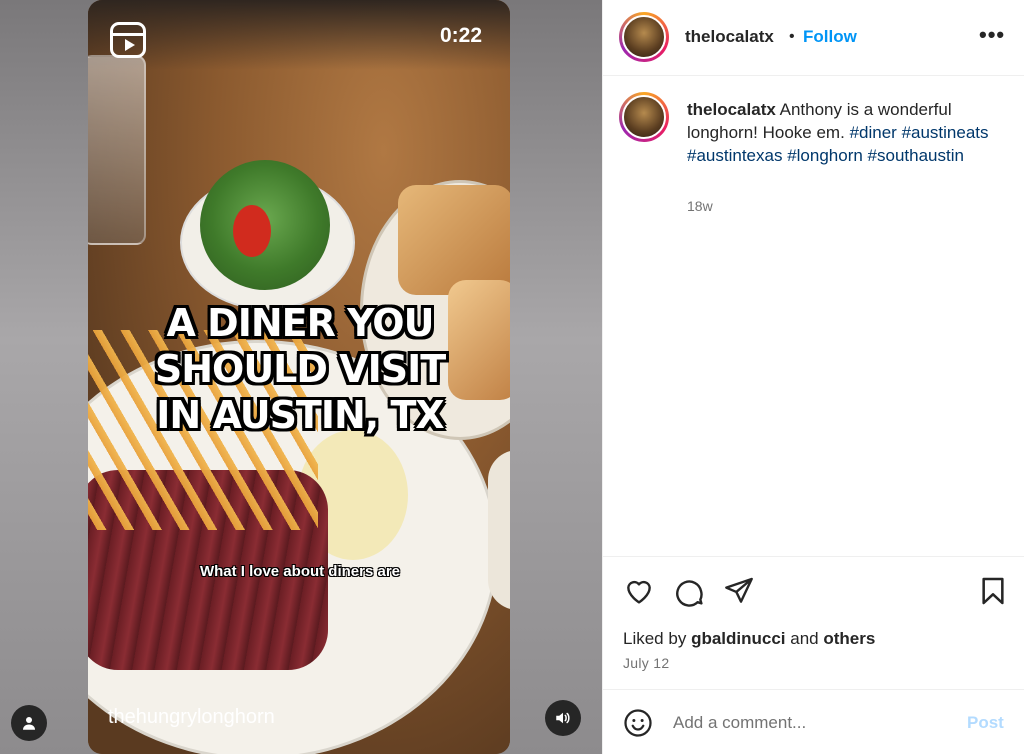  What do you see at coordinates (916, 155) in the screenshot?
I see `hashtag-link: #southaustin` at bounding box center [916, 155].